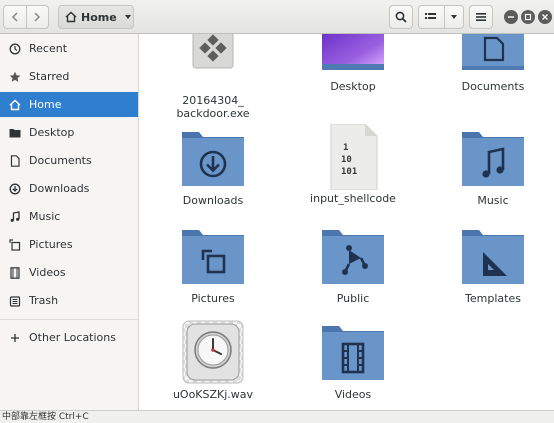 The width and height of the screenshot is (554, 423). I want to click on file-item: uOoKSZKj.wav, so click(213, 360).